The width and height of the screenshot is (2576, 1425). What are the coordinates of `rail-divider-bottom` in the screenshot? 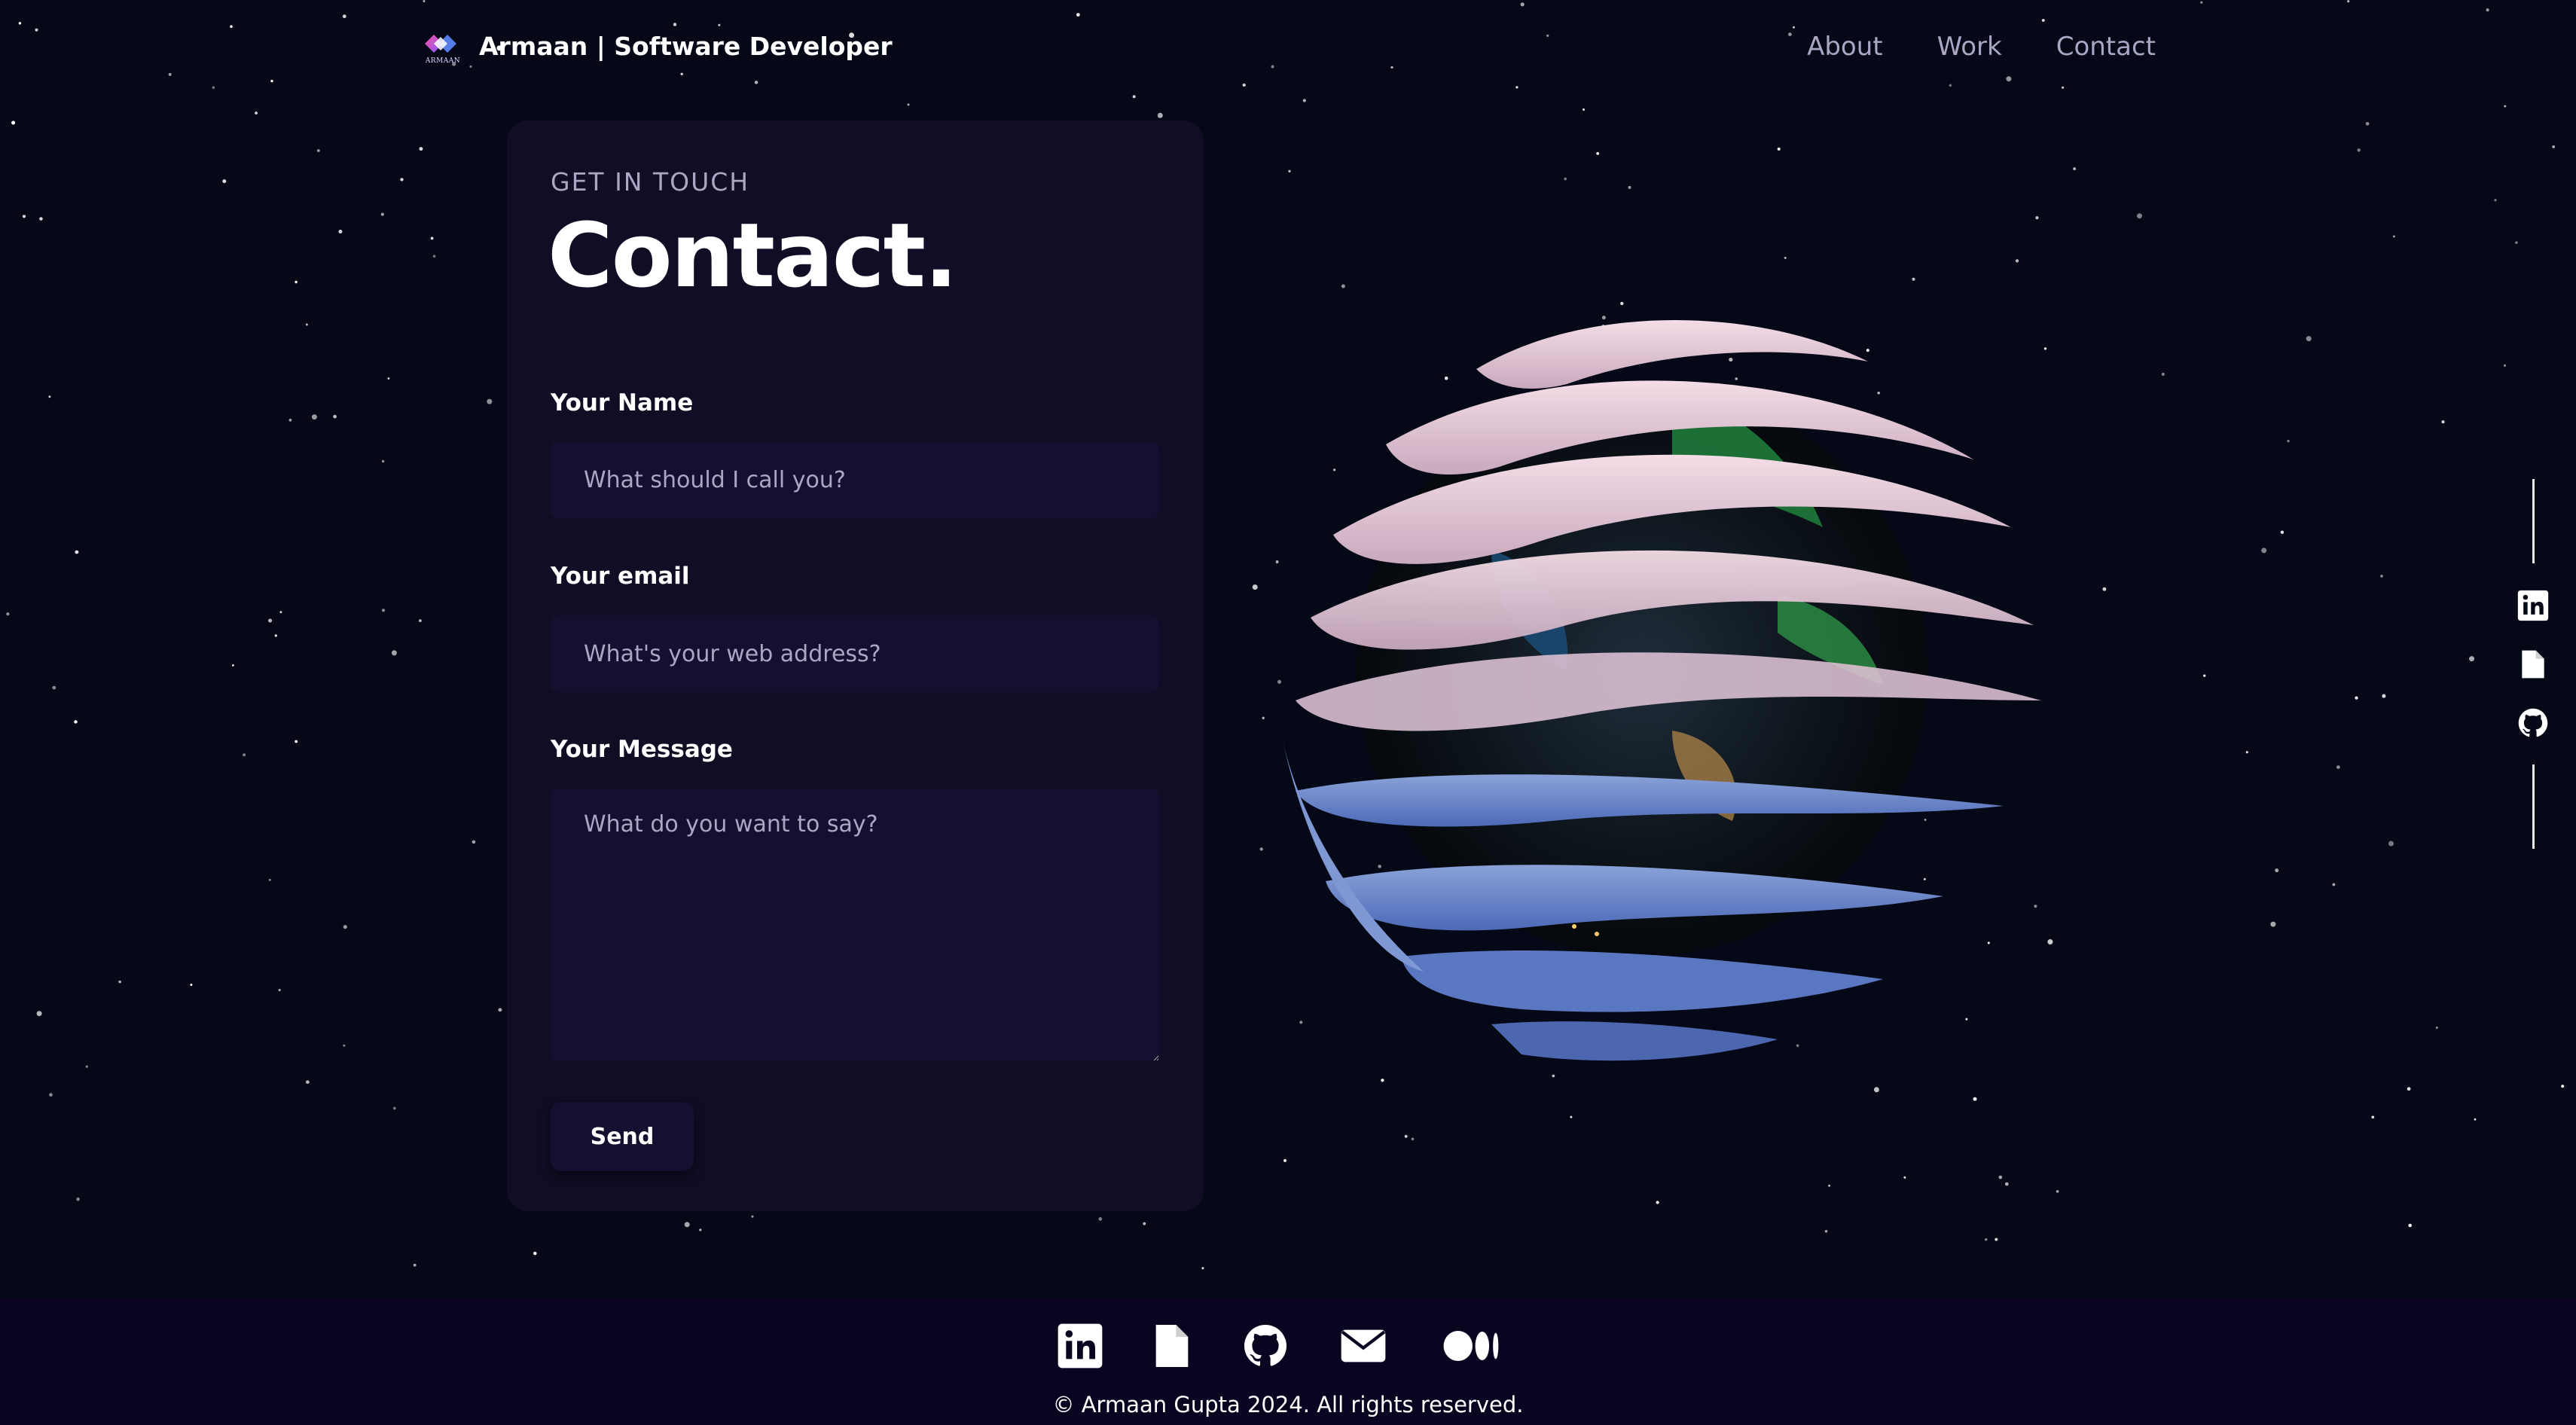 It's located at (2534, 806).